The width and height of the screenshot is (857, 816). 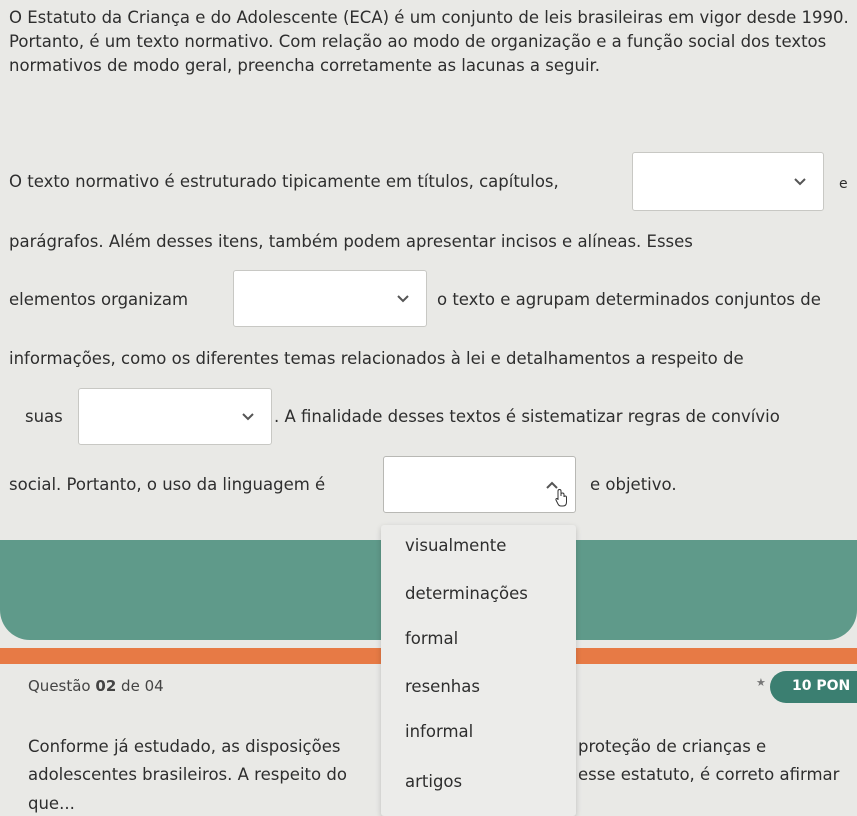 I want to click on question-2-line-2a: adolescentes brasileiros. A respeito do, so click(x=187, y=774).